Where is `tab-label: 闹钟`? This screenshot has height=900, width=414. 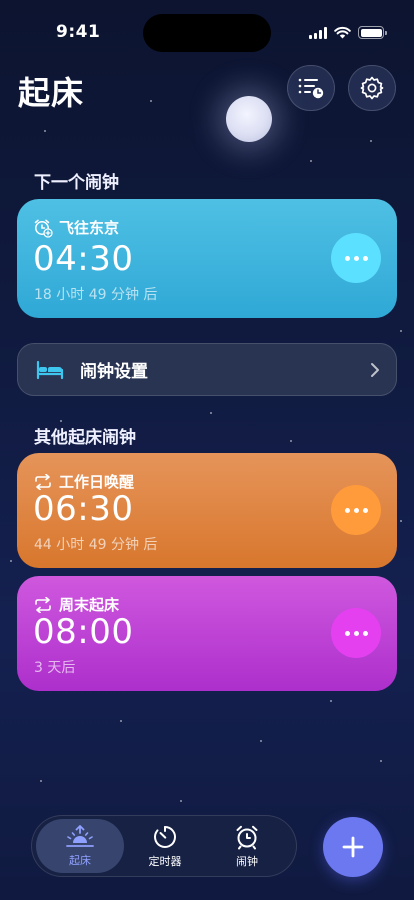
tab-label: 闹钟 is located at coordinates (247, 861).